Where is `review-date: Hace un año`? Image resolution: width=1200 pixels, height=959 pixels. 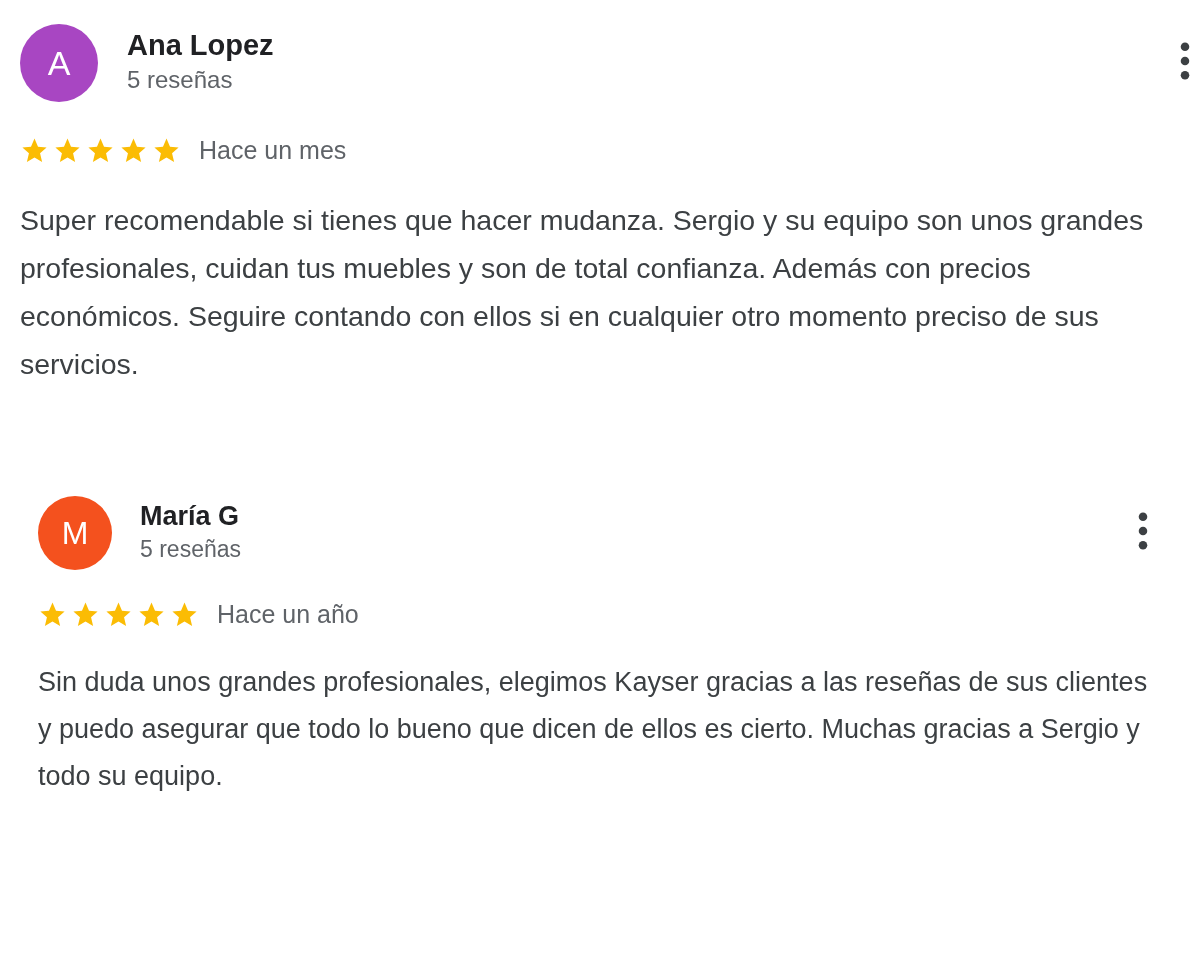 review-date: Hace un año is located at coordinates (288, 614).